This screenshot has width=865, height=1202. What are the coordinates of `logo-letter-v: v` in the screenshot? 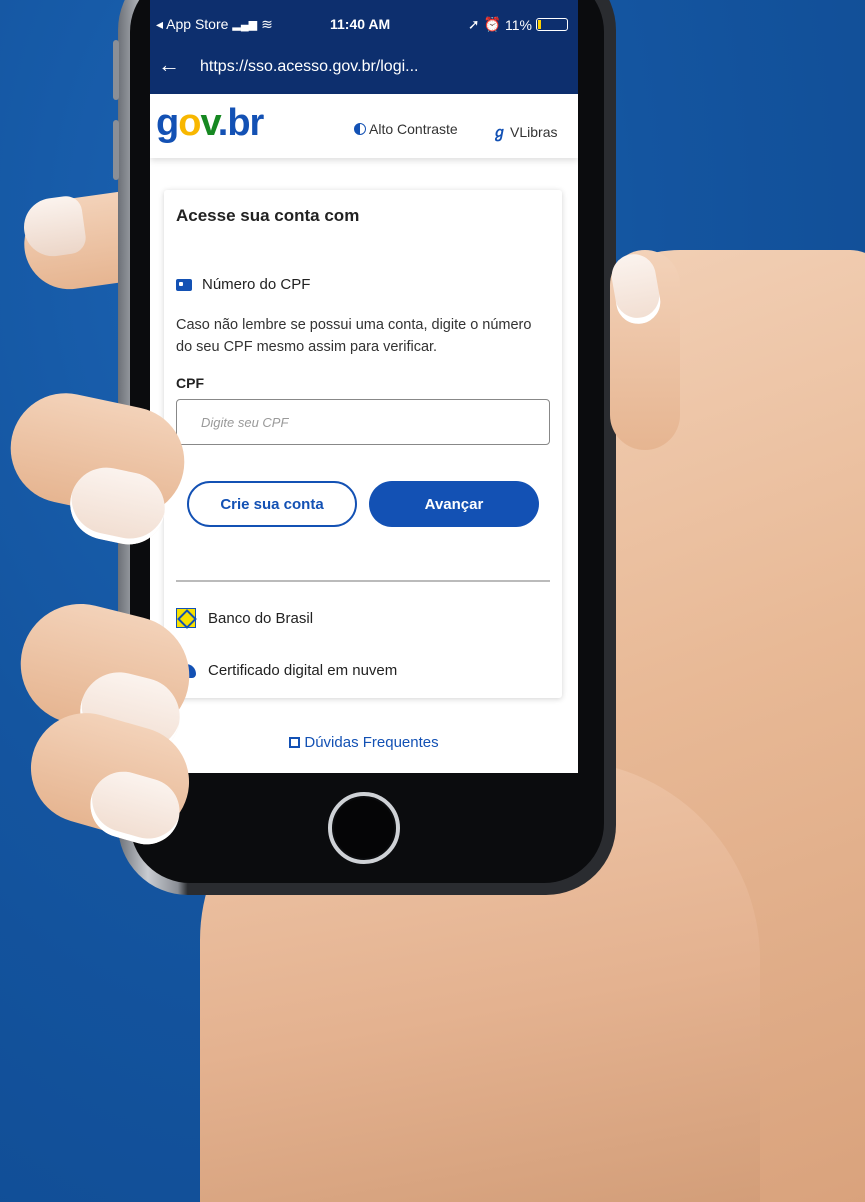 It's located at (209, 123).